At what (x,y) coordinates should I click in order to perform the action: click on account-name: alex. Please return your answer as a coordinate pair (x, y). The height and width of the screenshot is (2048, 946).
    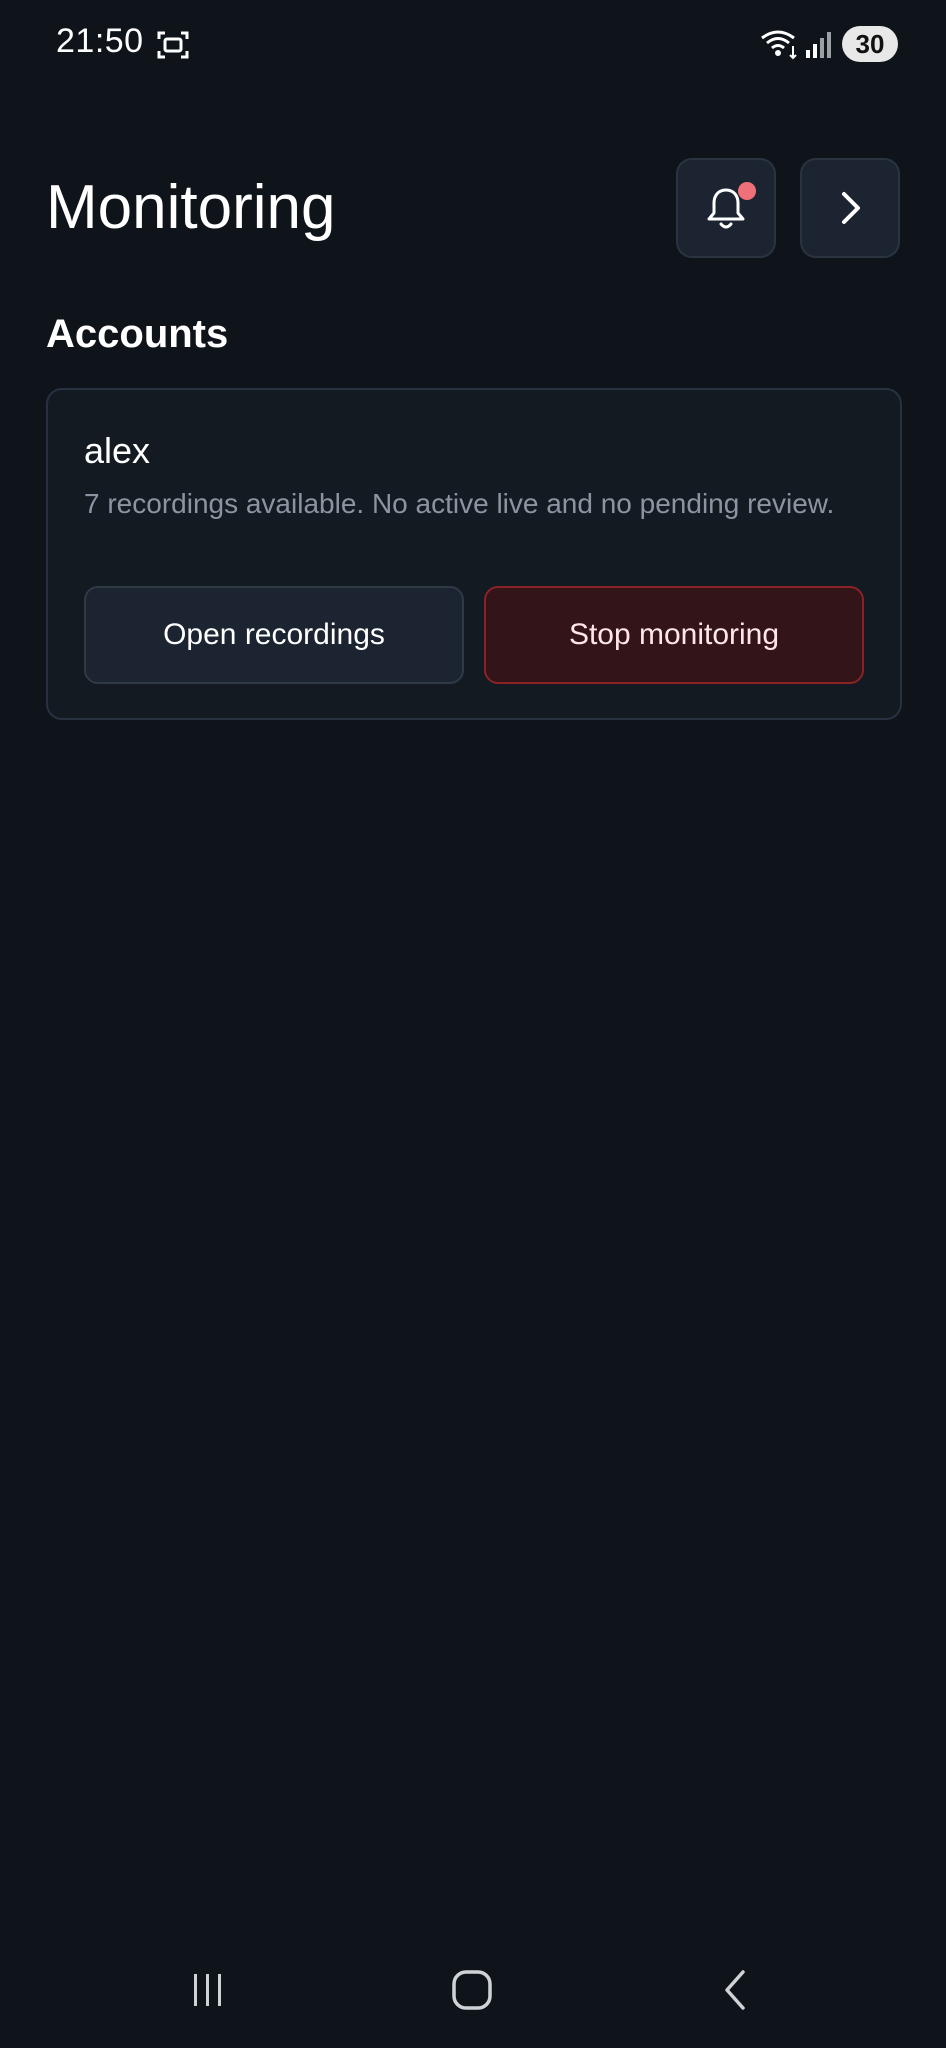
    Looking at the image, I should click on (117, 450).